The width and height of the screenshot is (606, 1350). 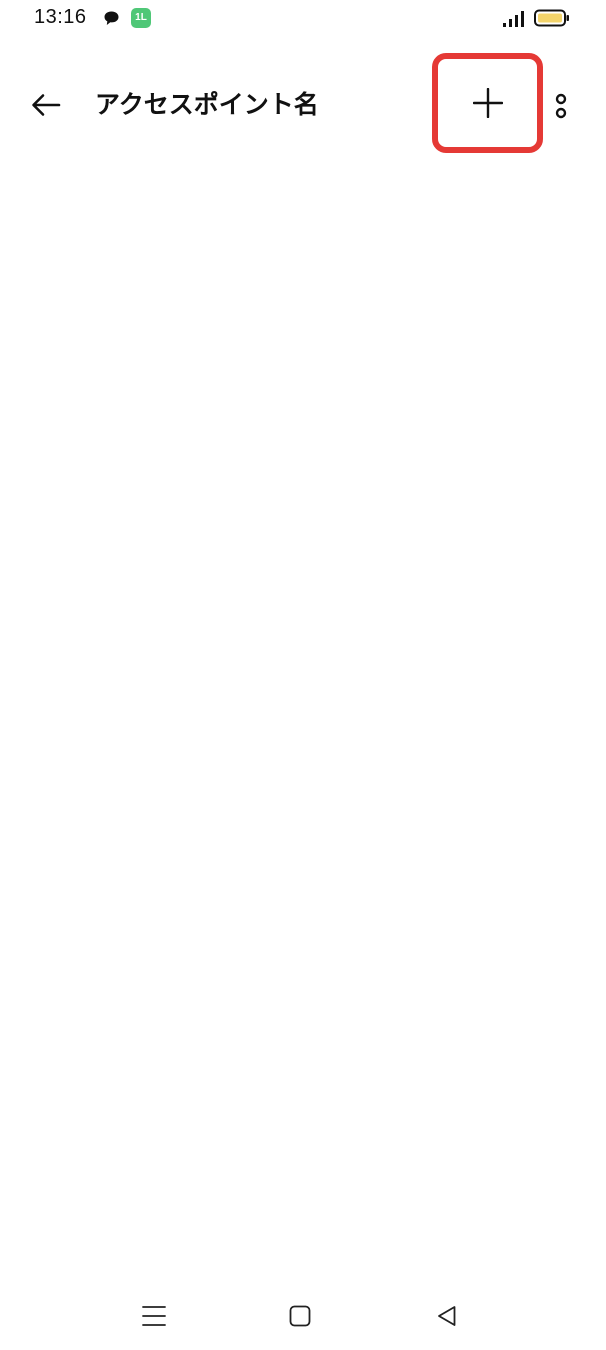 What do you see at coordinates (111, 18) in the screenshot?
I see `chat-bubble-icon` at bounding box center [111, 18].